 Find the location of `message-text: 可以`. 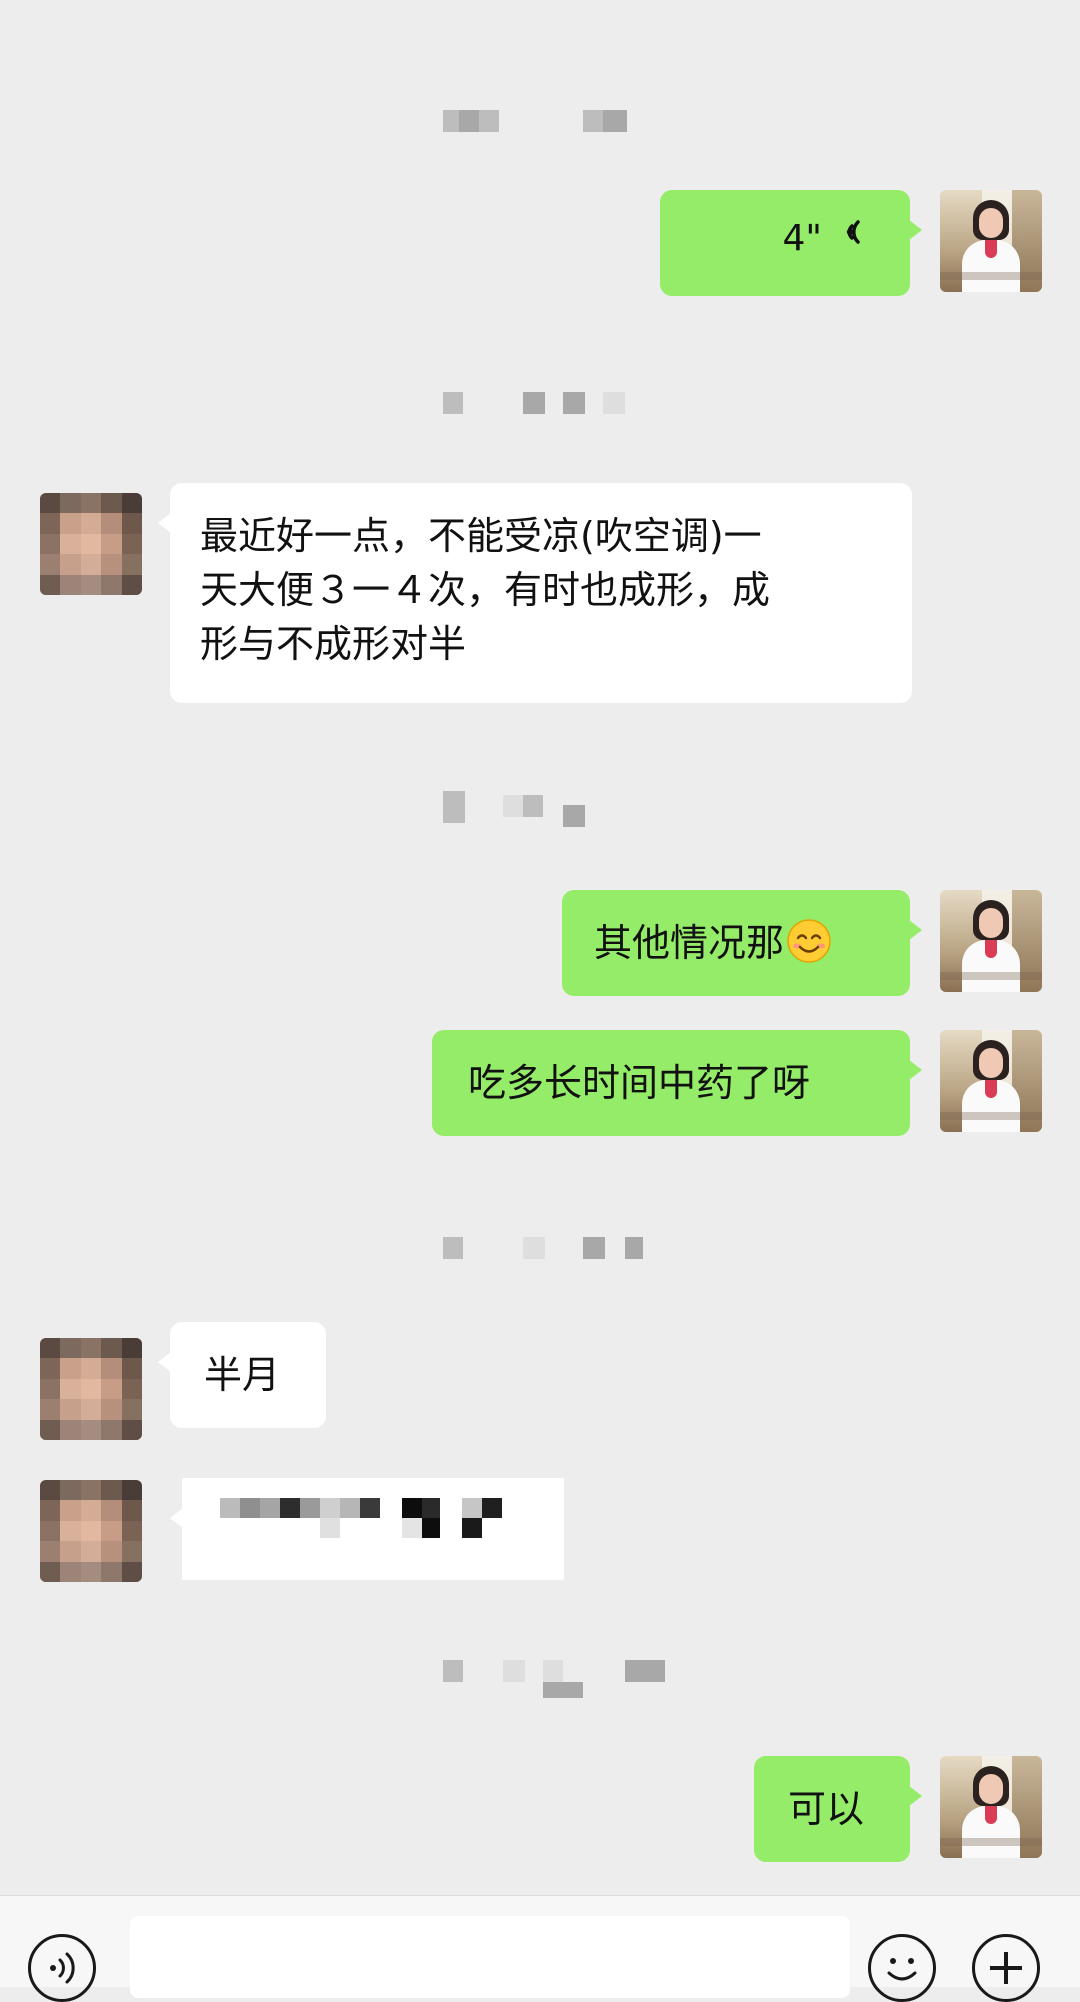

message-text: 可以 is located at coordinates (826, 1809).